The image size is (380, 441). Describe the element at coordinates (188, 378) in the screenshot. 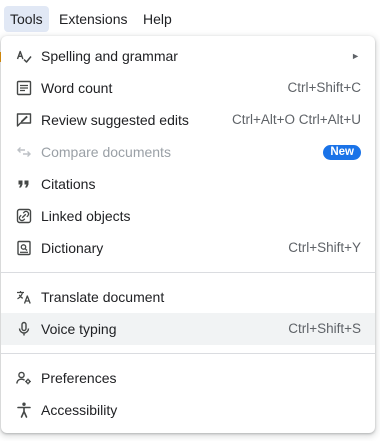

I see `menu-item-preferences: Preferences` at that location.